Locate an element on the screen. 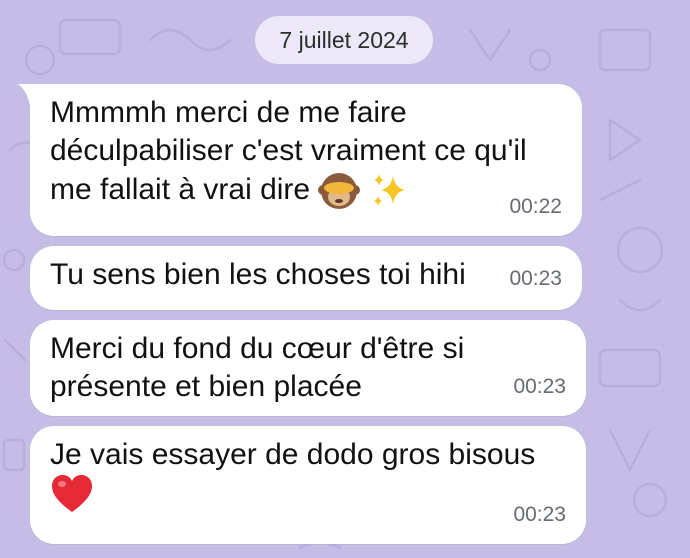  see-no-evil-monkey-emoji is located at coordinates (339, 191).